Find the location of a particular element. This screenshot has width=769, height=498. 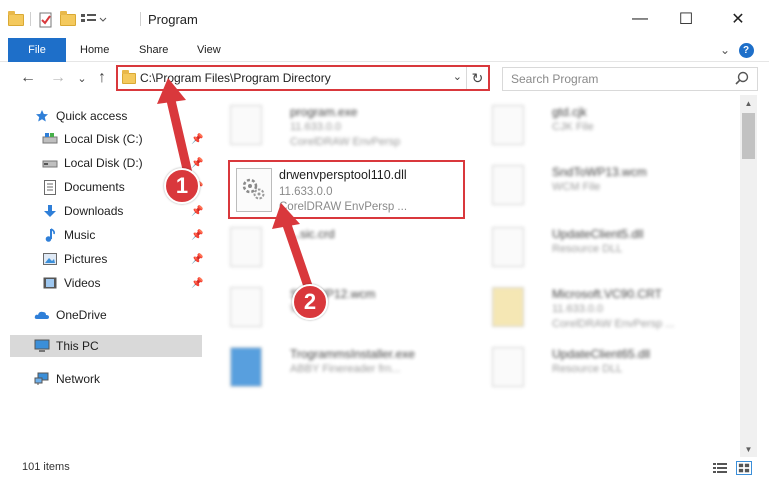

up-button: ↑ is located at coordinates (102, 78).